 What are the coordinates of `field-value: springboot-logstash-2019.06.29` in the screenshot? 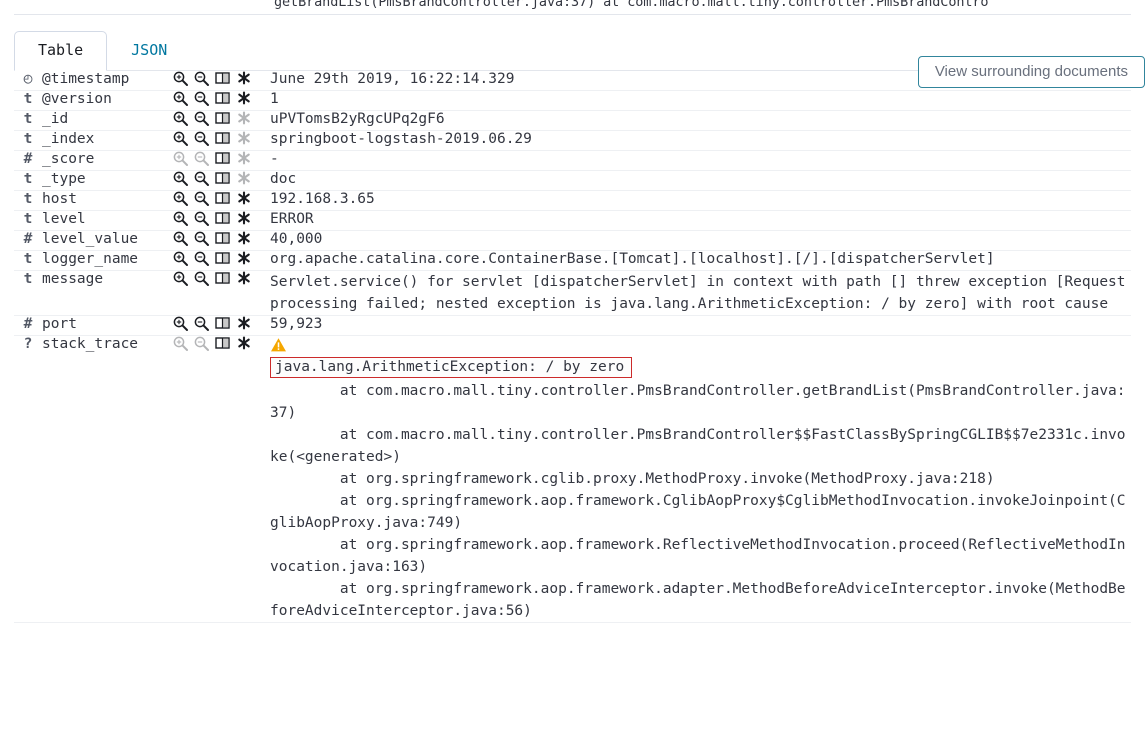 It's located at (700, 141).